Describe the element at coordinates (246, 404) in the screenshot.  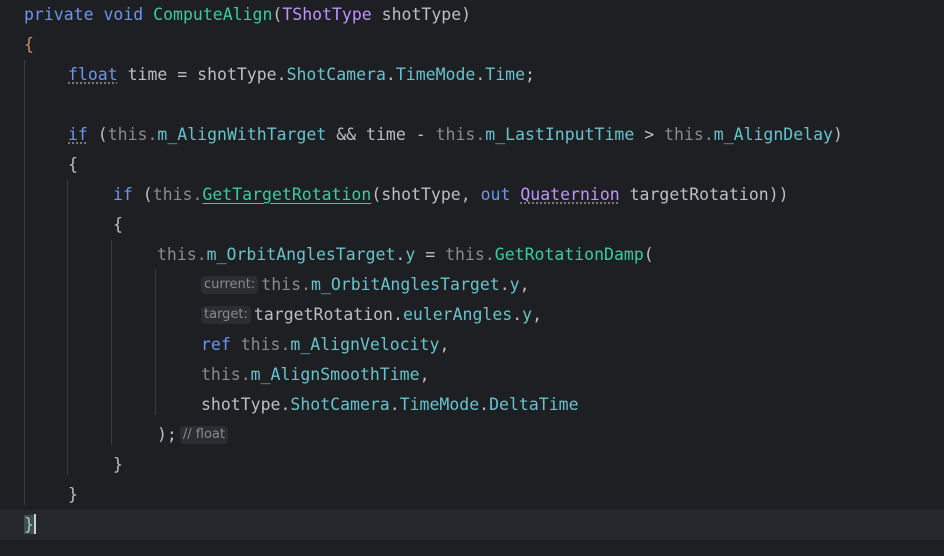
I see `code-text: shotType.` at that location.